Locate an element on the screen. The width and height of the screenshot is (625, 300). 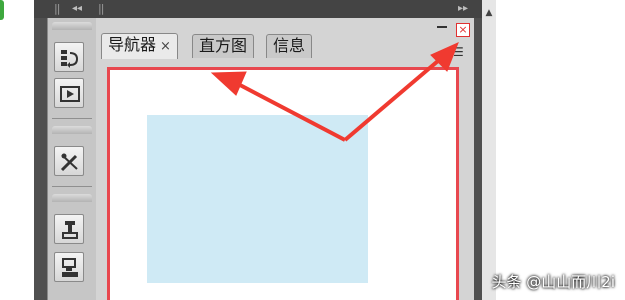
watermark: 头条 @山山而川2i is located at coordinates (553, 282).